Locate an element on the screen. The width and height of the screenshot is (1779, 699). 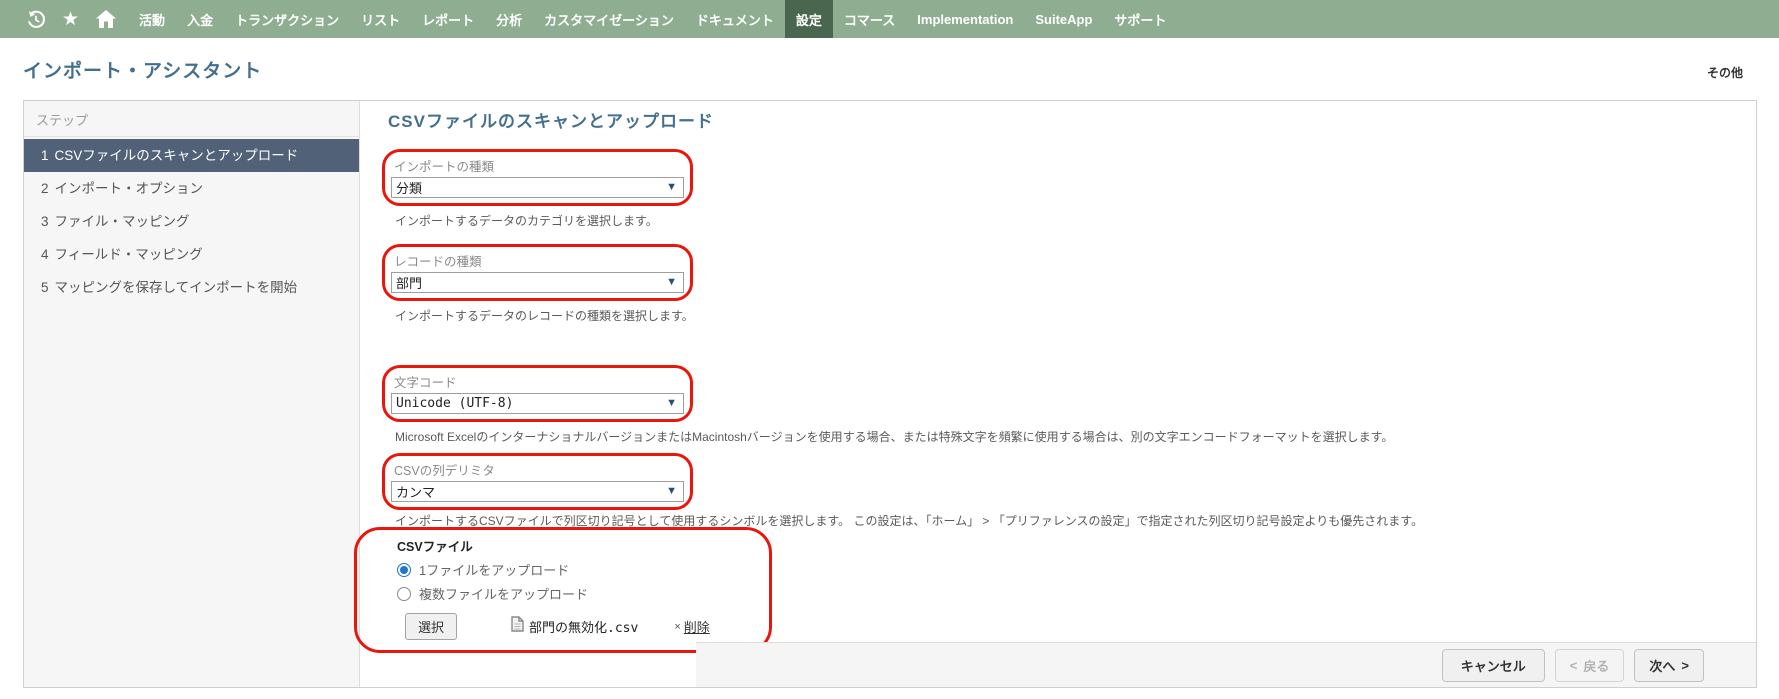
nav-item-documents: ドキュメント is located at coordinates (735, 19).